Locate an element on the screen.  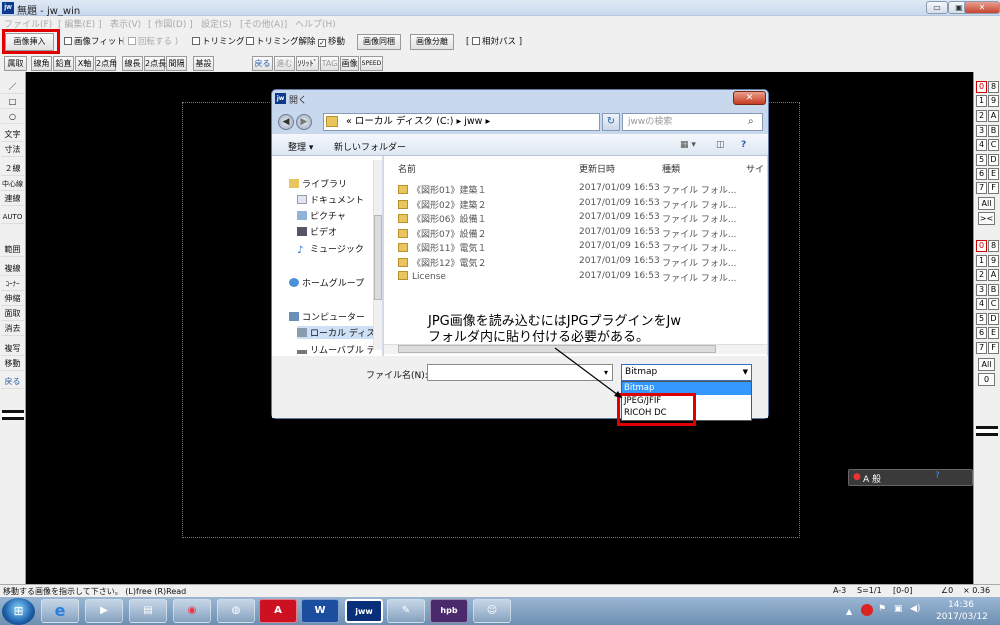
status-angle: ∠0 is located at coordinates (947, 590).